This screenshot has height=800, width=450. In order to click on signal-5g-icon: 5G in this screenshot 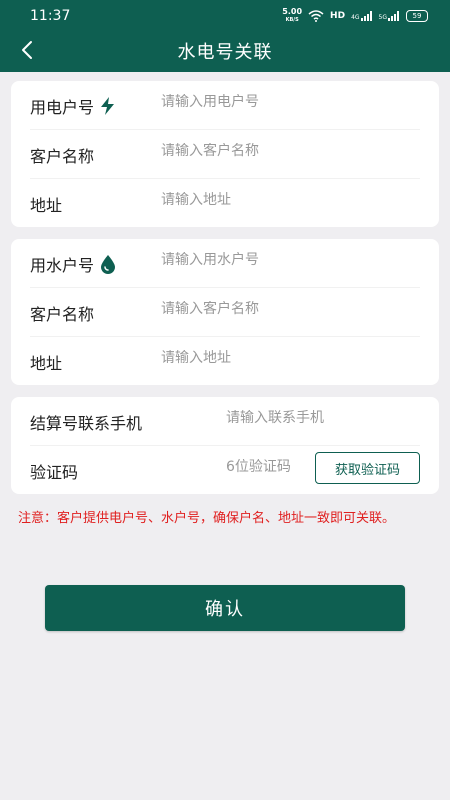, I will do `click(389, 16)`.